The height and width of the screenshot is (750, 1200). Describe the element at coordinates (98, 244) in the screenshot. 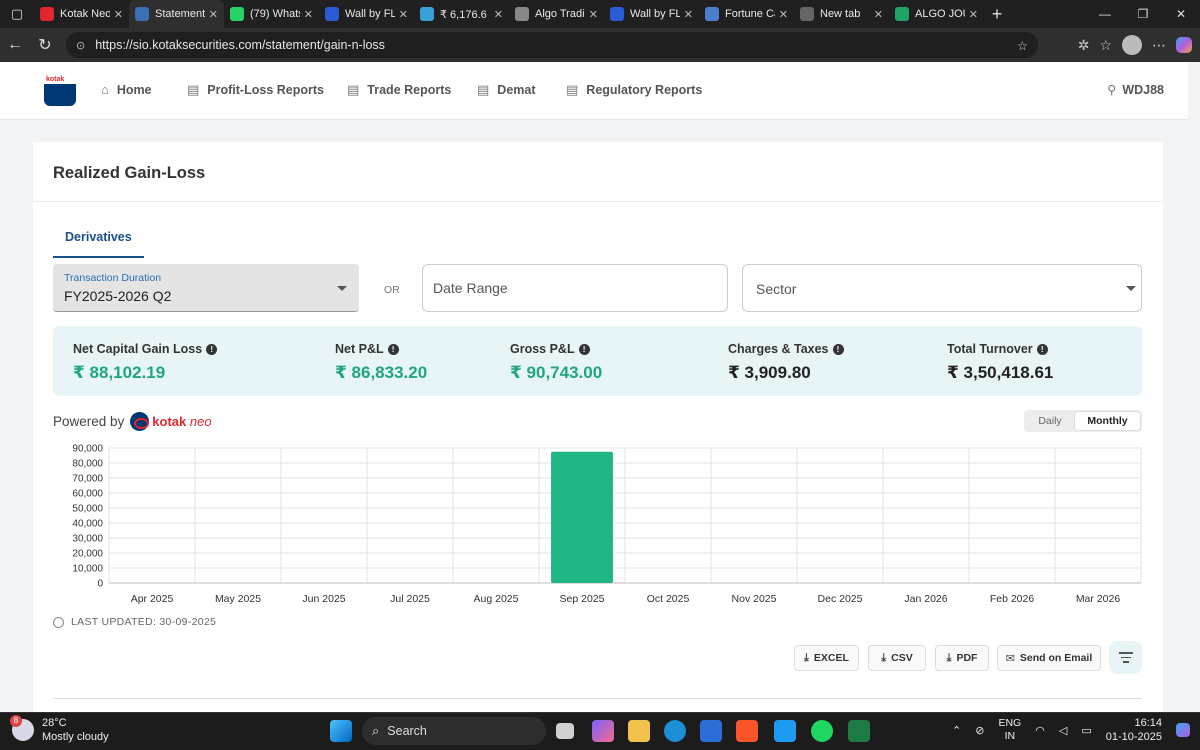

I see `tab-derivatives: Derivatives` at that location.